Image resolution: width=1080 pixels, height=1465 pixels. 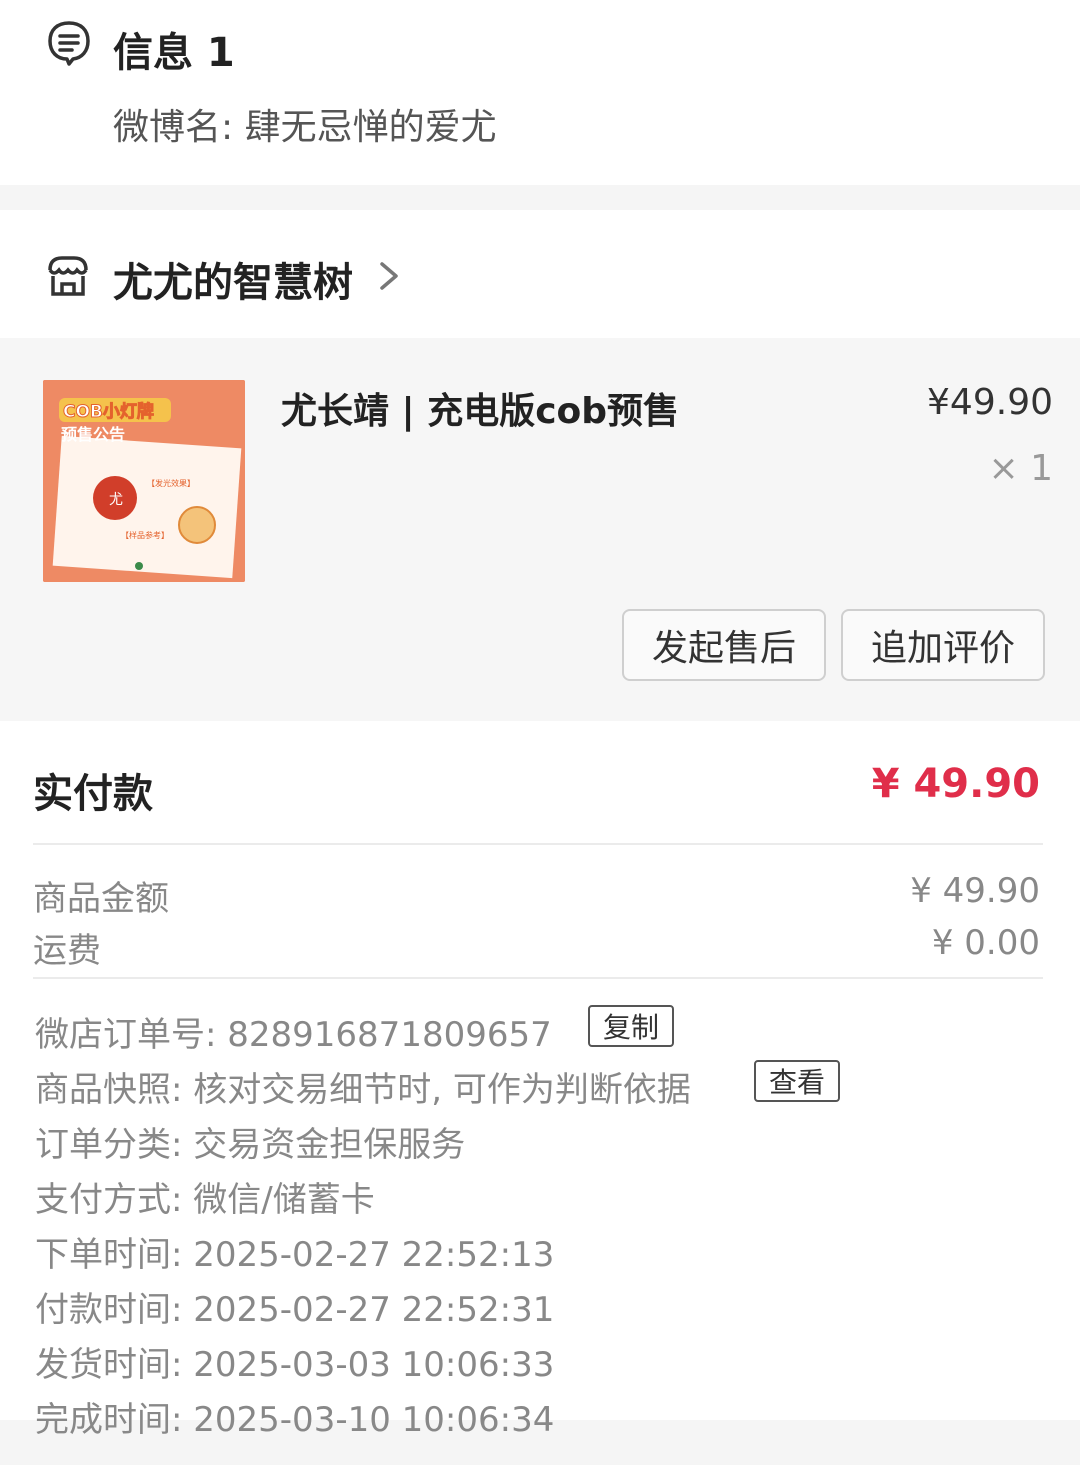 What do you see at coordinates (205, 1200) in the screenshot?
I see `payment-method: 支付方式: 微信/储蓄卡` at bounding box center [205, 1200].